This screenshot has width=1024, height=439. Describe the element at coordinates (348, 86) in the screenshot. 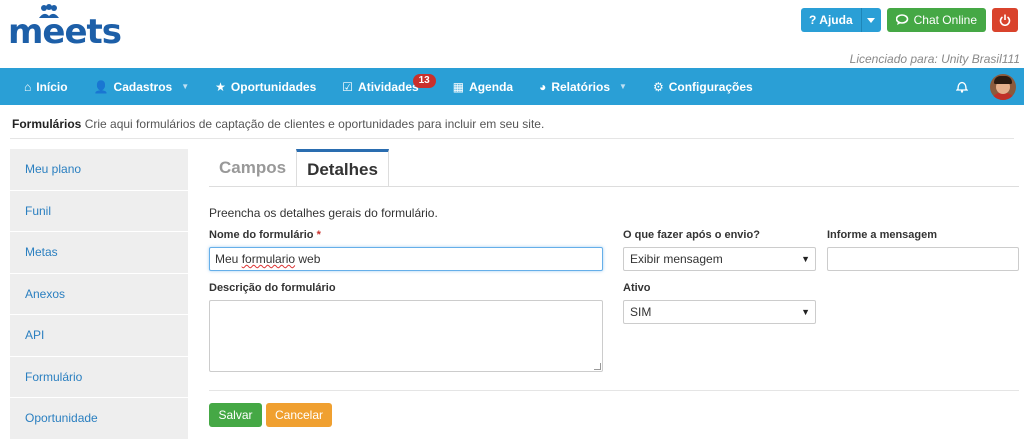

I see `checkbox-icon: ☑` at that location.